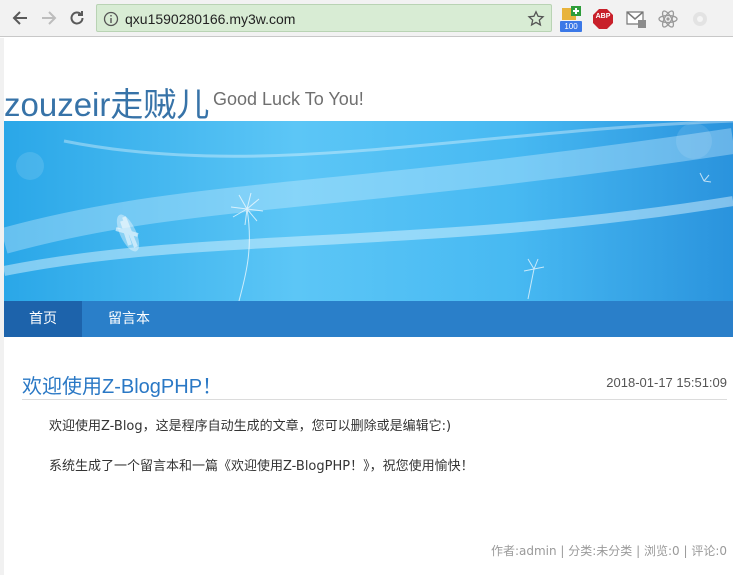 The width and height of the screenshot is (733, 575). Describe the element at coordinates (111, 19) in the screenshot. I see `info-icon` at that location.